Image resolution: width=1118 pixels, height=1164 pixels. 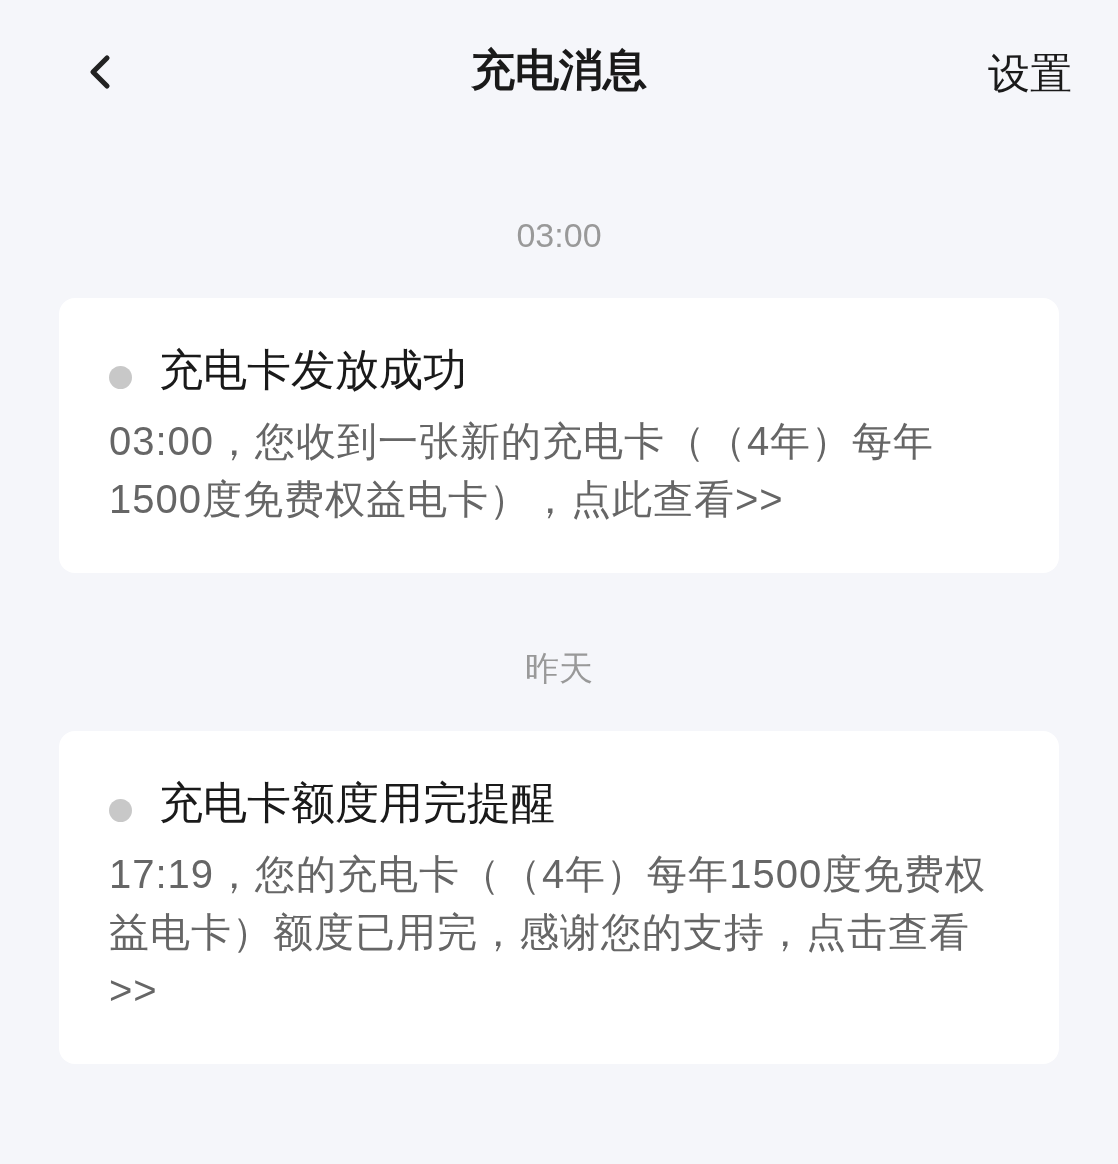 I want to click on settings-link: 设置, so click(x=1030, y=73).